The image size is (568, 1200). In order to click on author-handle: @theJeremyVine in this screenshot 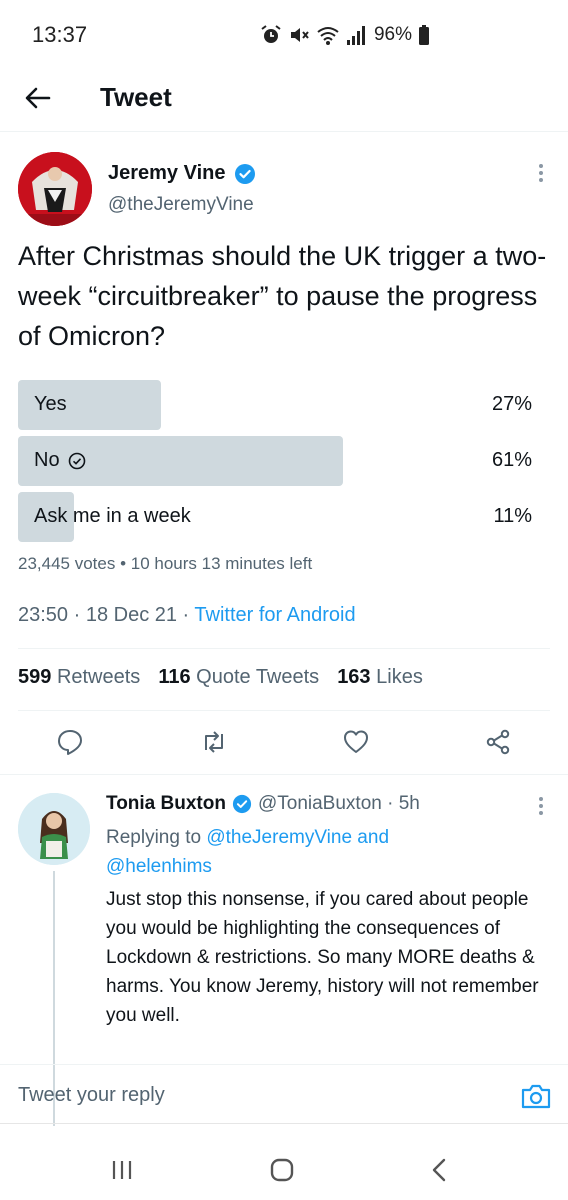, I will do `click(181, 205)`.